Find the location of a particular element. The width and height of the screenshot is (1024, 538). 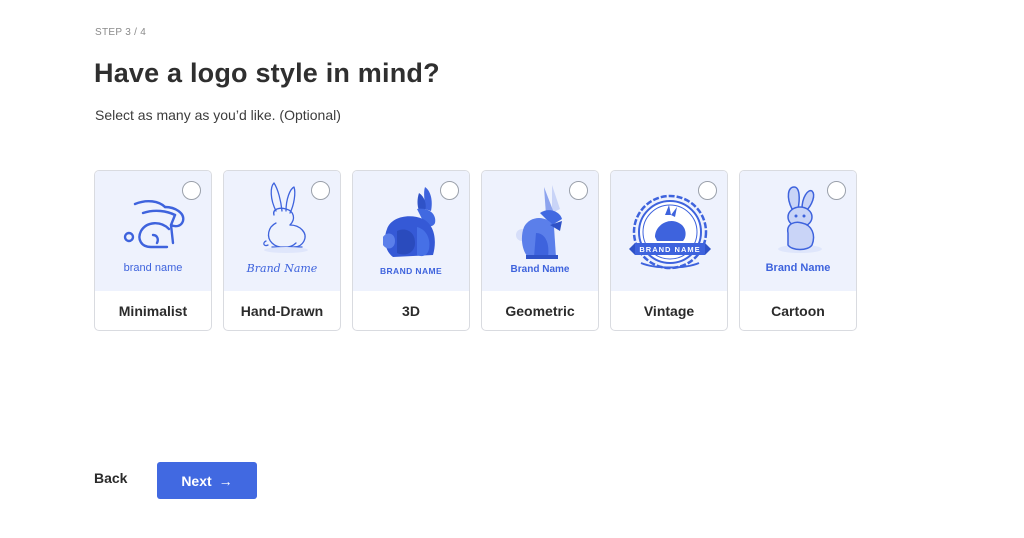

next-button: Next → is located at coordinates (207, 480).